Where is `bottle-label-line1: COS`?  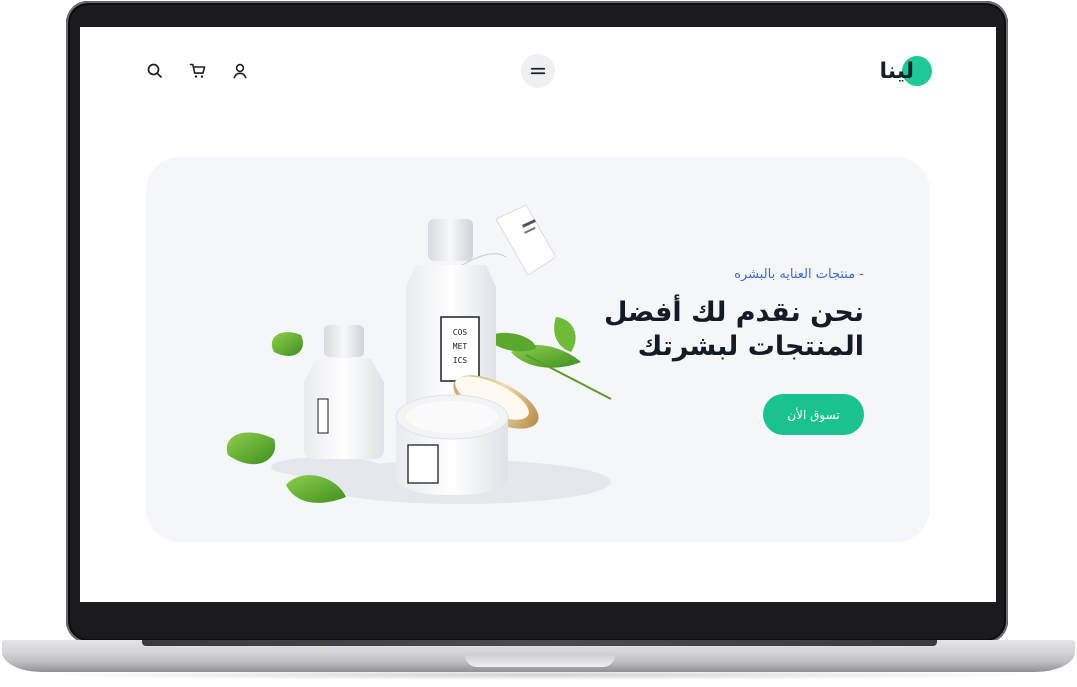 bottle-label-line1: COS is located at coordinates (460, 332).